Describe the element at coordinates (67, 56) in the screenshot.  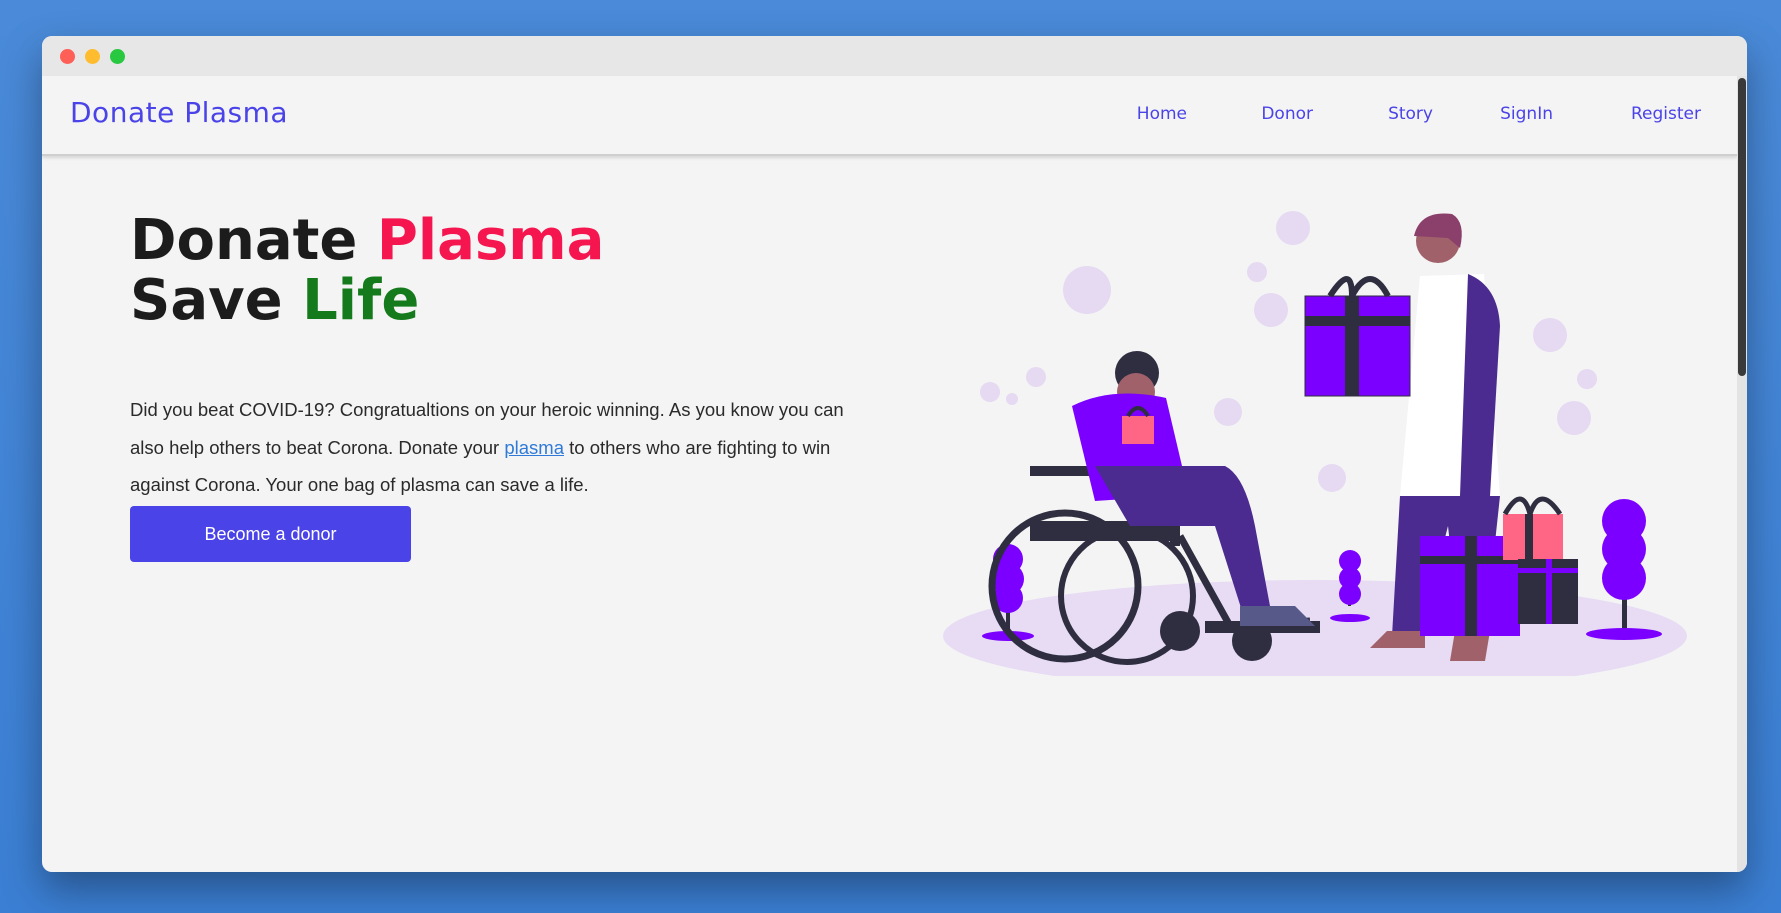
I see `close-window-button` at that location.